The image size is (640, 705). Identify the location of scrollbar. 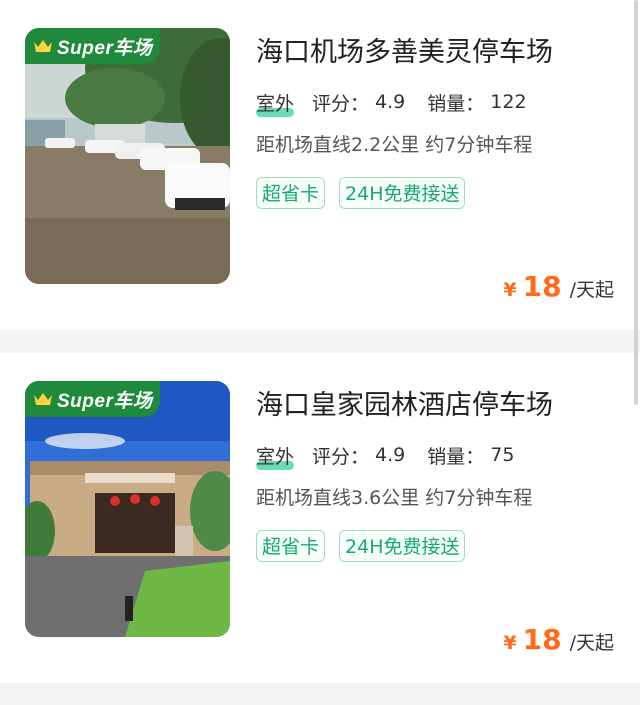
(636, 202).